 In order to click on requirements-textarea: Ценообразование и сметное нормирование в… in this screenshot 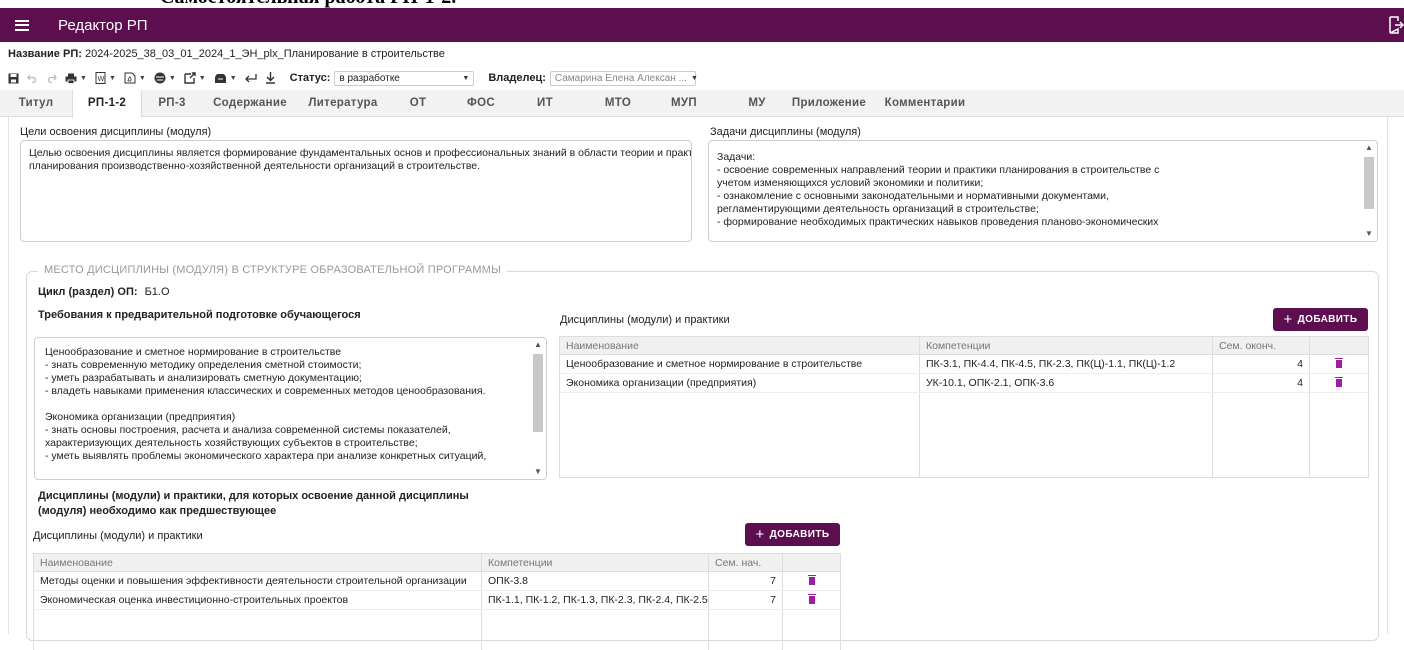, I will do `click(290, 408)`.